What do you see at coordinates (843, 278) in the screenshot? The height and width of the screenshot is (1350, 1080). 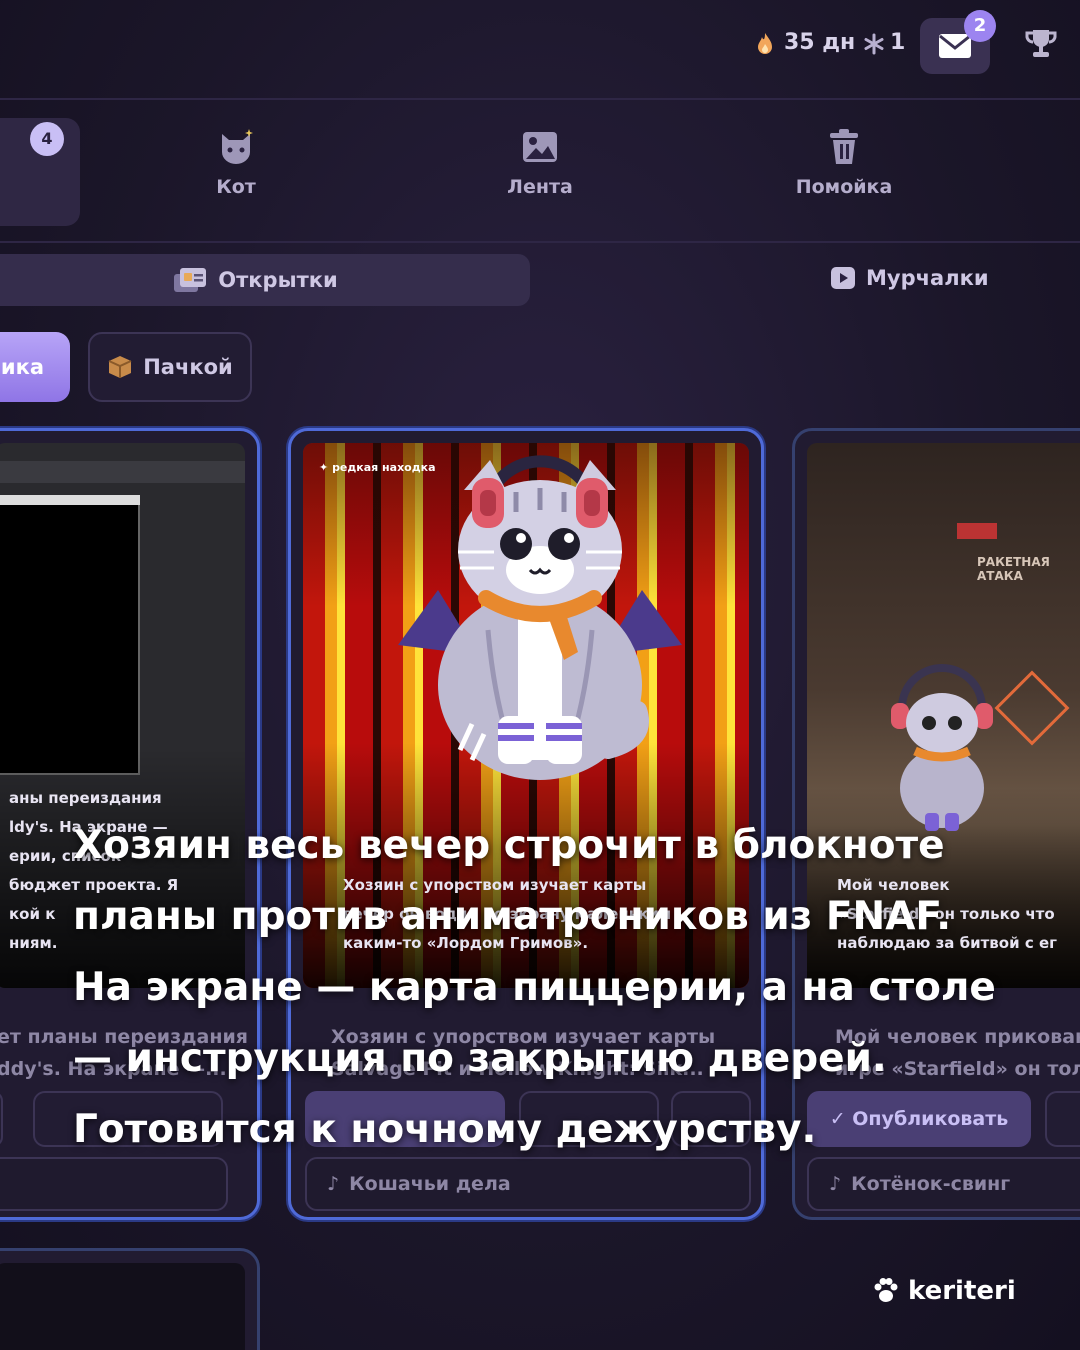 I see `play-icon` at bounding box center [843, 278].